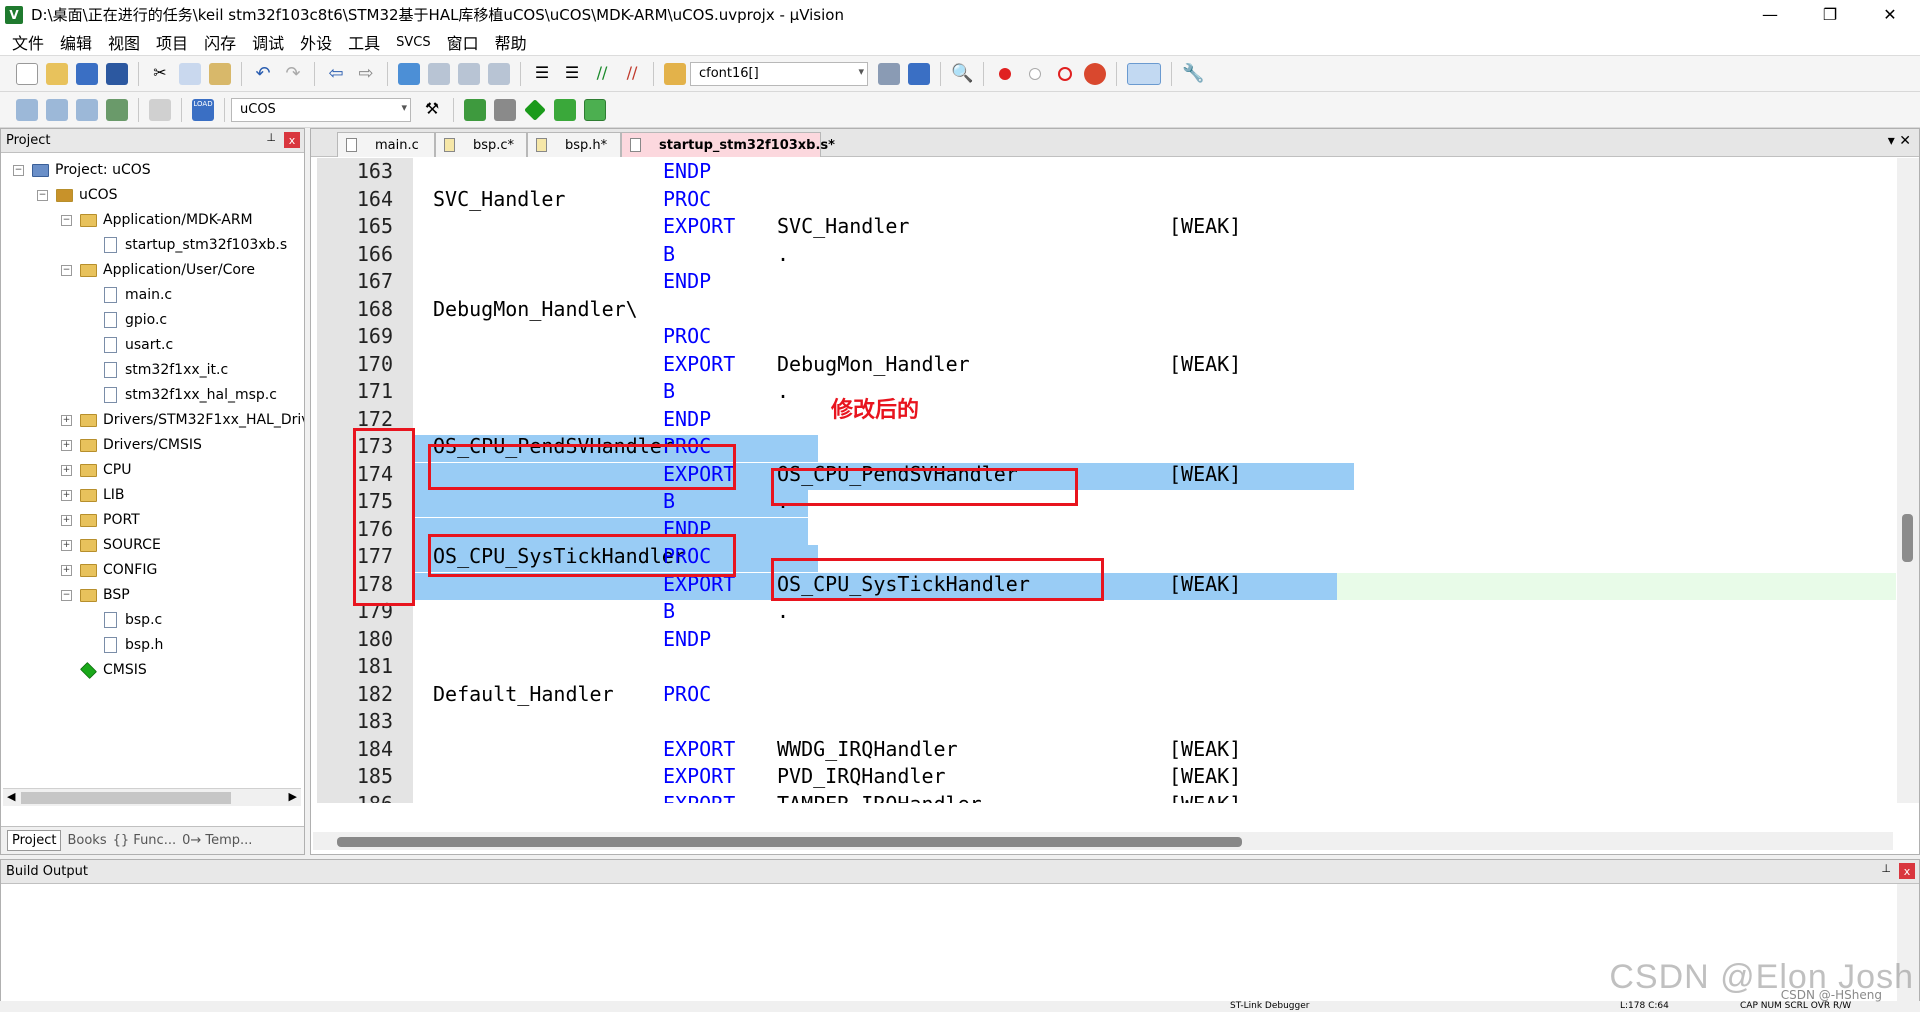 The width and height of the screenshot is (1920, 1012). What do you see at coordinates (499, 73) in the screenshot?
I see `clear-bookmarks-icon` at bounding box center [499, 73].